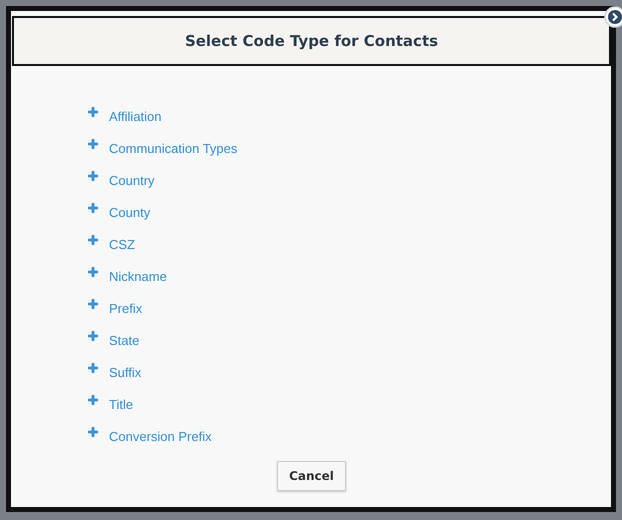 This screenshot has height=520, width=622. I want to click on code-type-link: Conversion Prefix, so click(160, 436).